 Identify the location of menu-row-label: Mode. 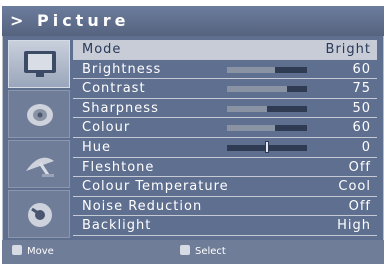
(102, 49).